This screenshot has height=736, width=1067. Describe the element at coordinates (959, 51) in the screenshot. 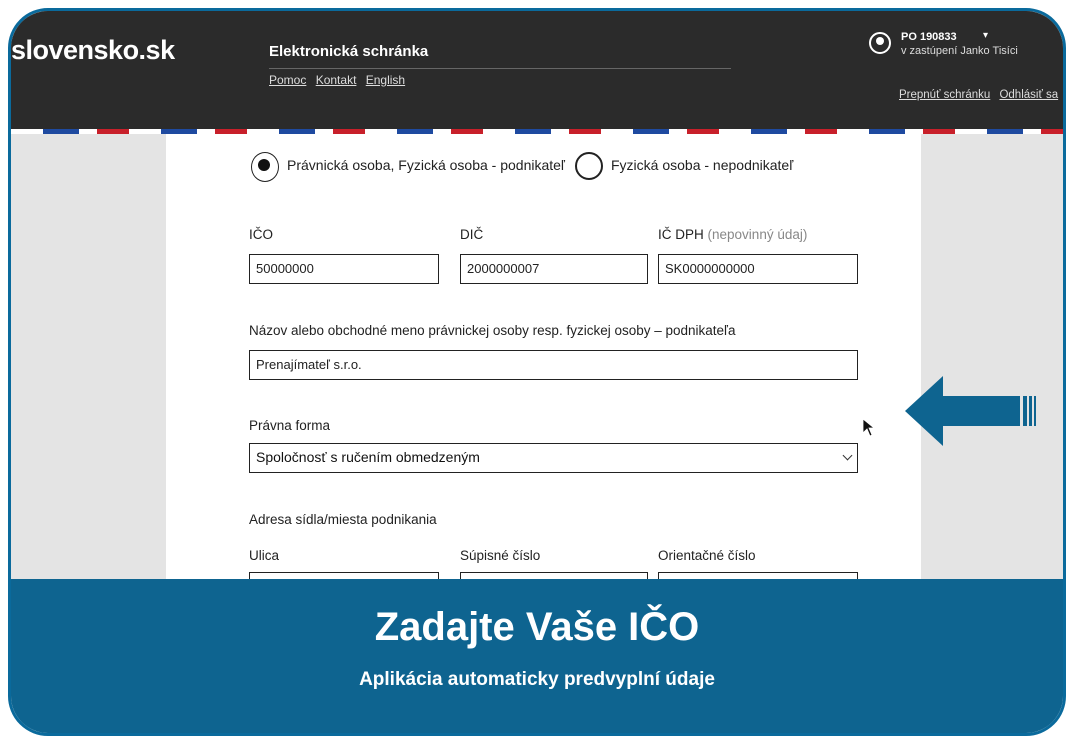

I see `account-subtitle: v zastúpení Janko Tisíci` at that location.